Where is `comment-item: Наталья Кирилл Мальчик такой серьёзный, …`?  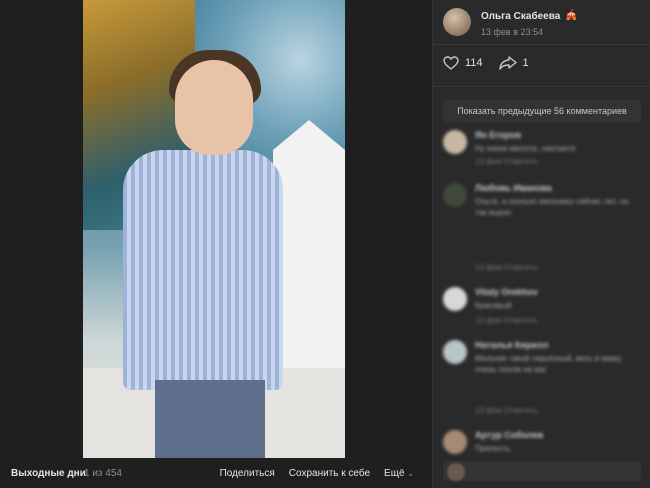
comment-item: Наталья Кирилл Мальчик такой серьёзный, … is located at coordinates (543, 377).